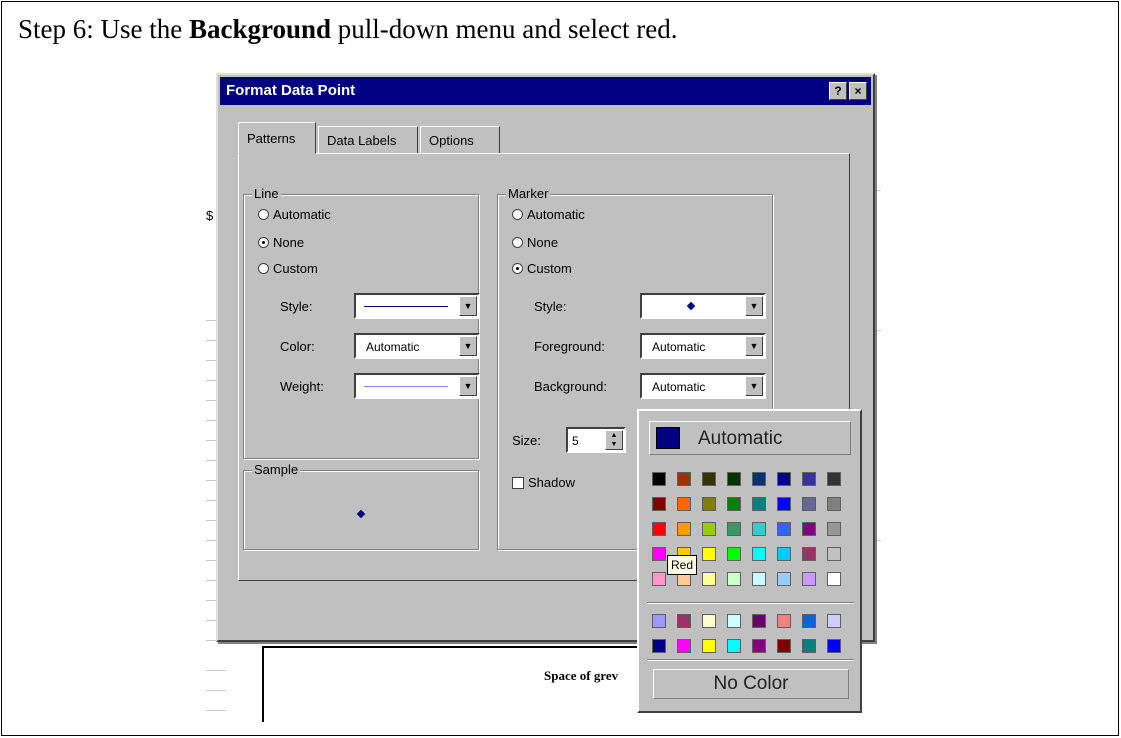 The image size is (1121, 738). What do you see at coordinates (482, 684) in the screenshot?
I see `chart-area: Space of grev` at bounding box center [482, 684].